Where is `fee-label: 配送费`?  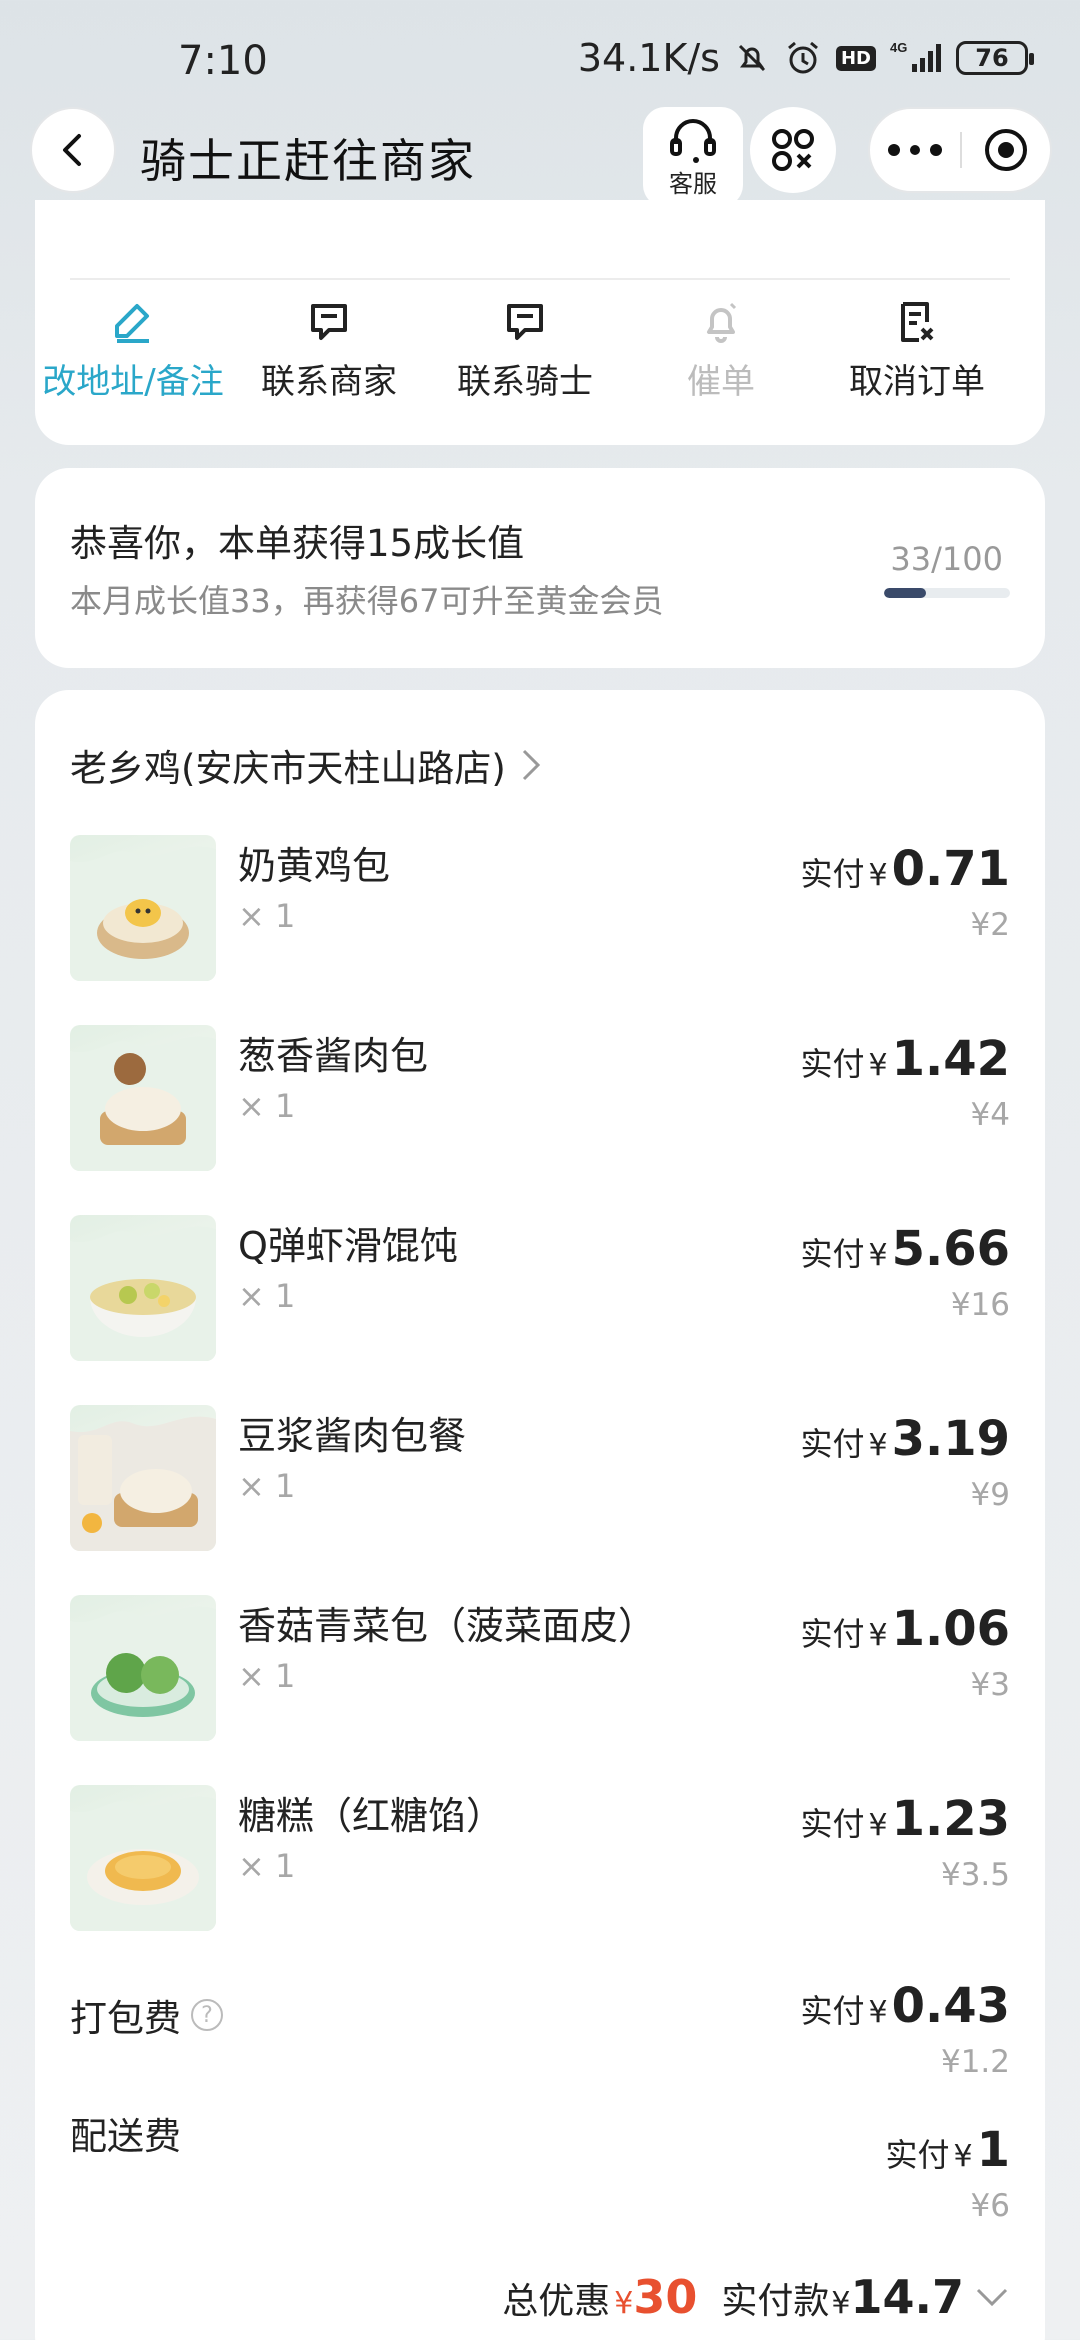
fee-label: 配送费 is located at coordinates (125, 2133).